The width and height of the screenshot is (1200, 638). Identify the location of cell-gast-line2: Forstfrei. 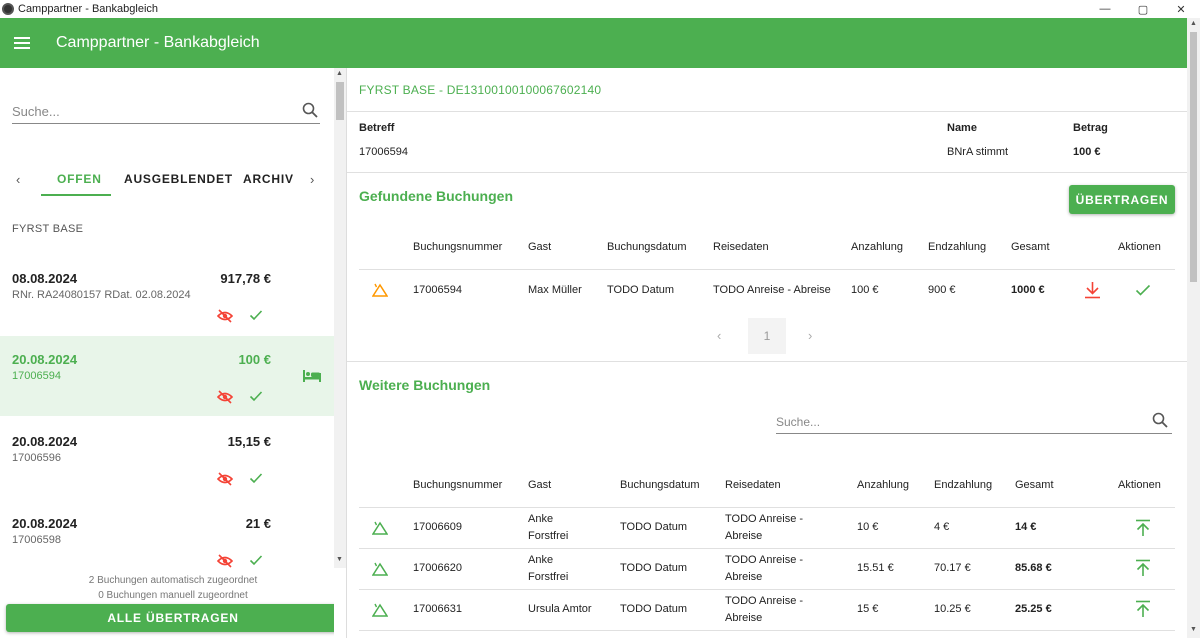
(548, 536).